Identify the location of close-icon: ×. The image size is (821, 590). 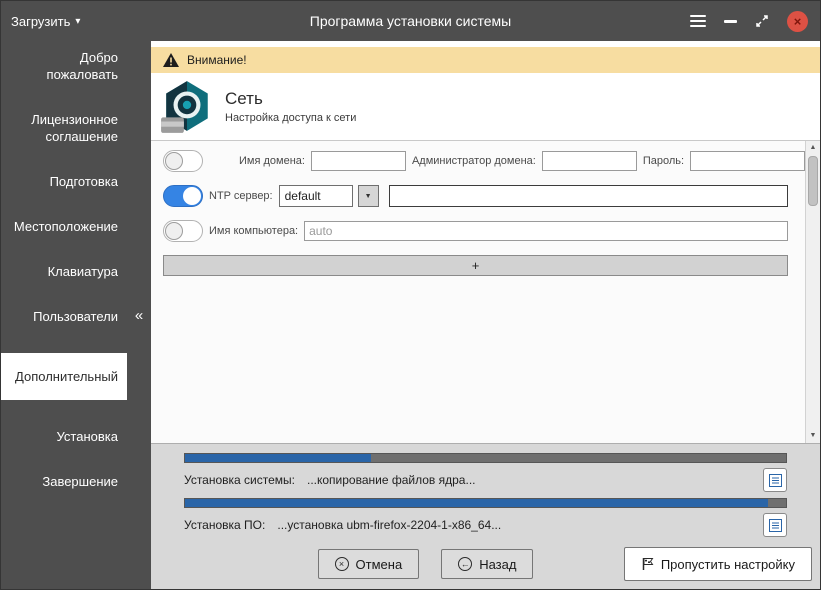
(797, 21).